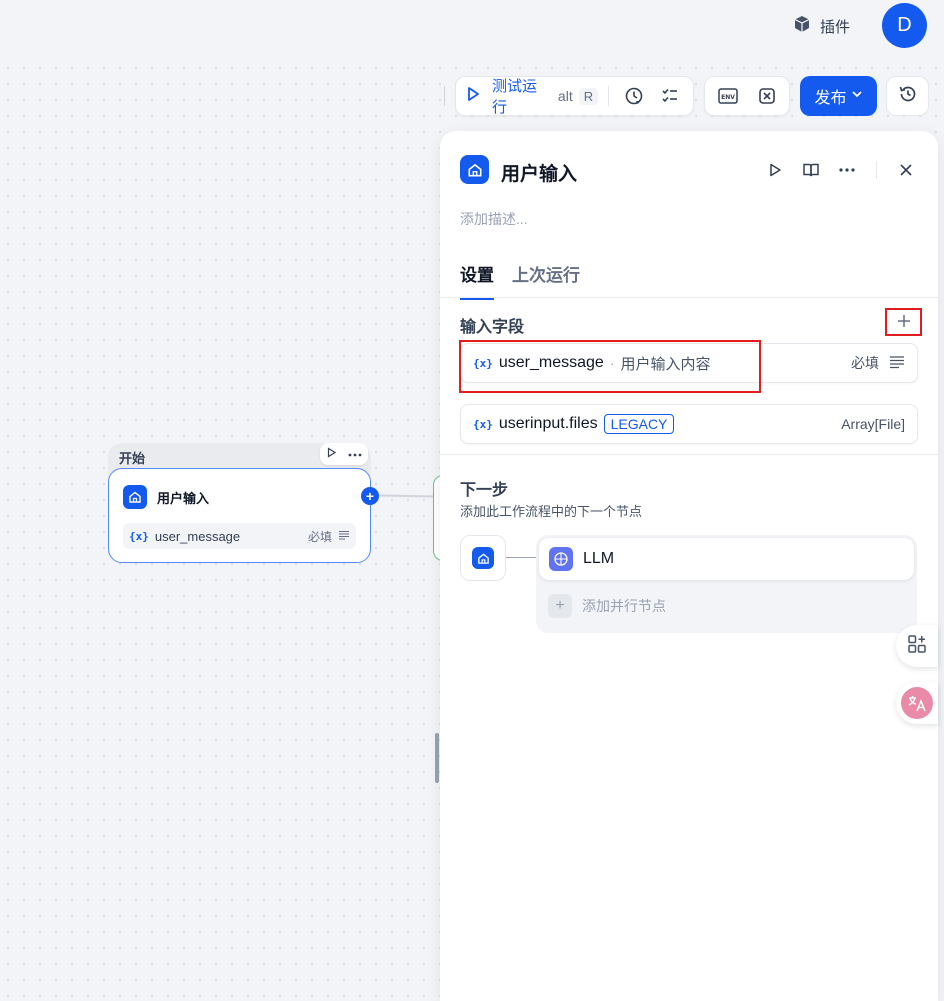 The height and width of the screenshot is (1001, 944). Describe the element at coordinates (560, 606) in the screenshot. I see `plus-icon: +` at that location.